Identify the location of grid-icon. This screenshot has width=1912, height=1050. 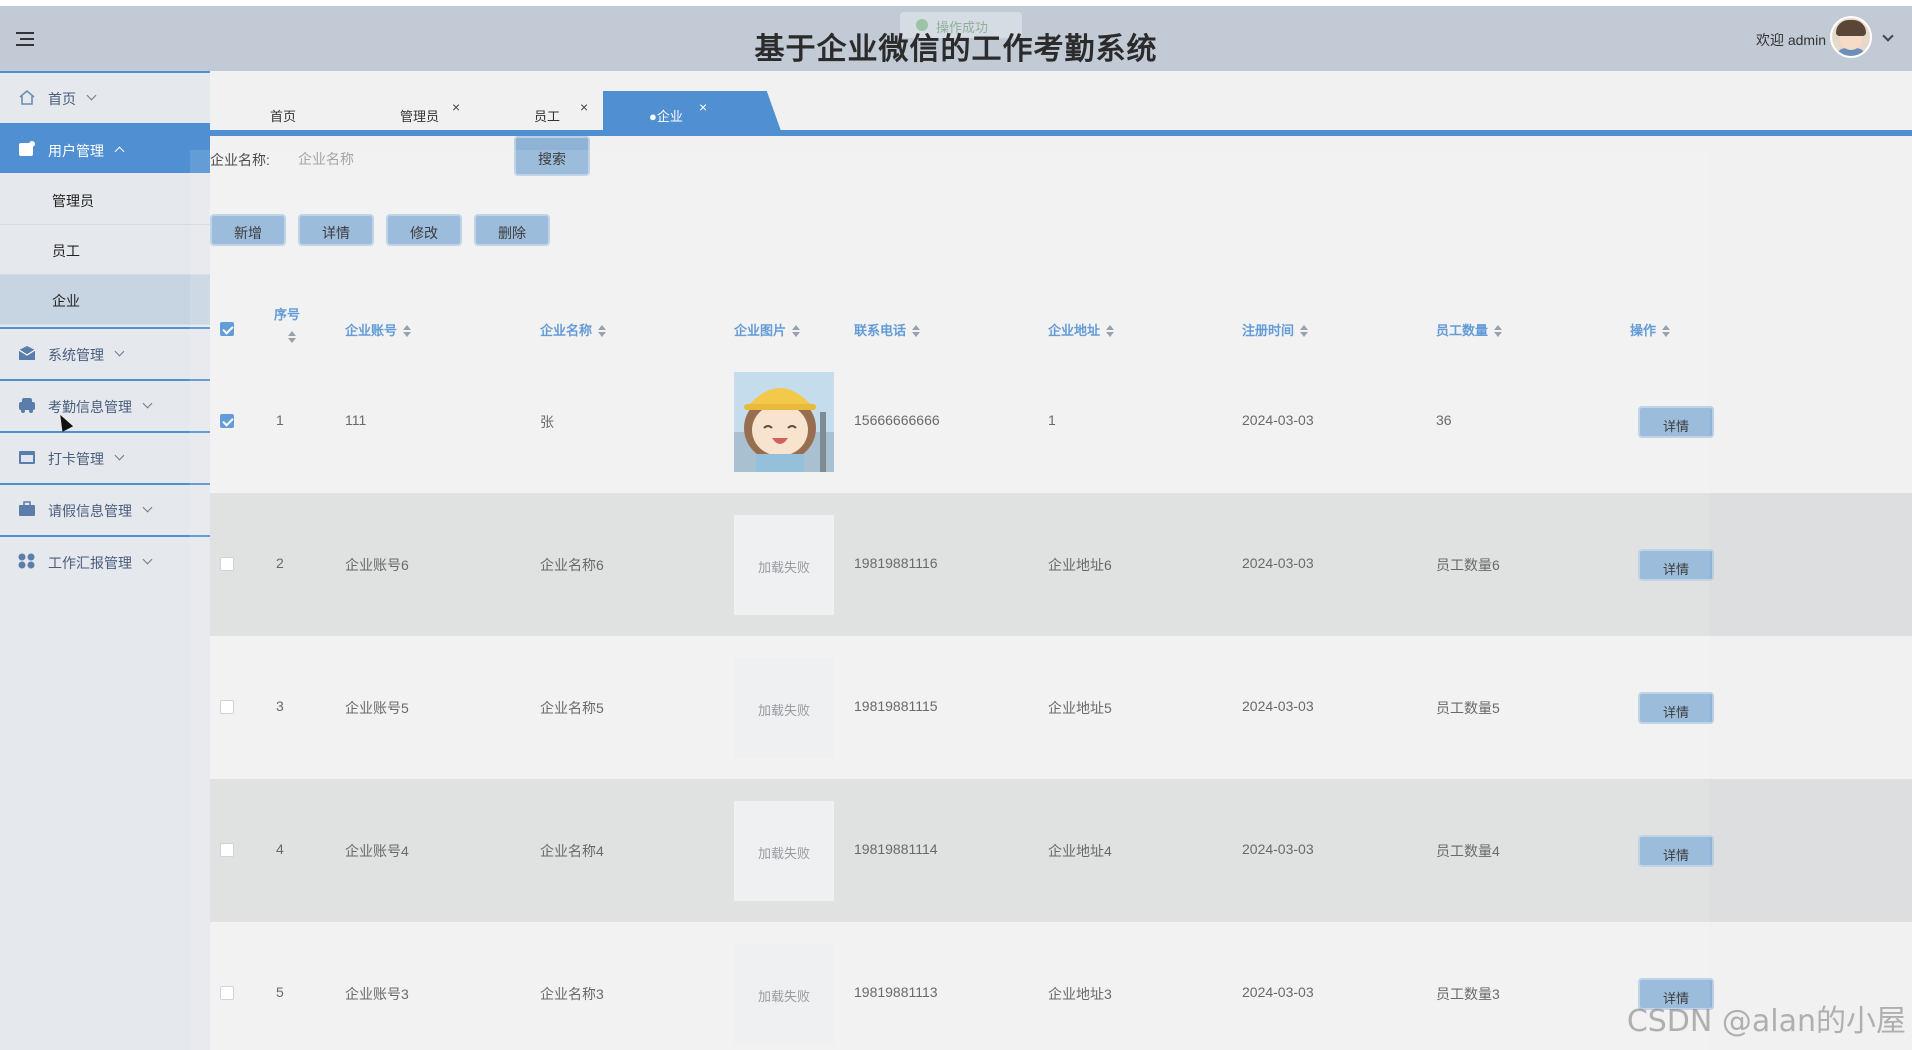
(26, 561).